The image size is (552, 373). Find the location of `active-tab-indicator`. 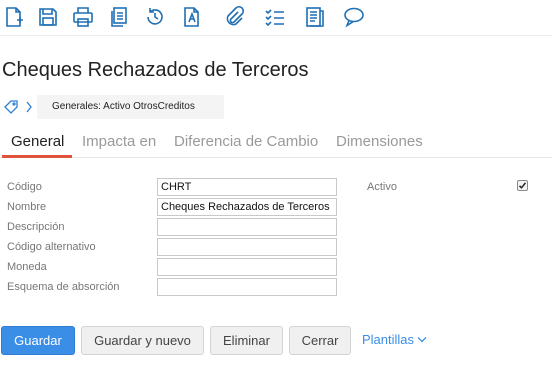

active-tab-indicator is located at coordinates (37, 156).